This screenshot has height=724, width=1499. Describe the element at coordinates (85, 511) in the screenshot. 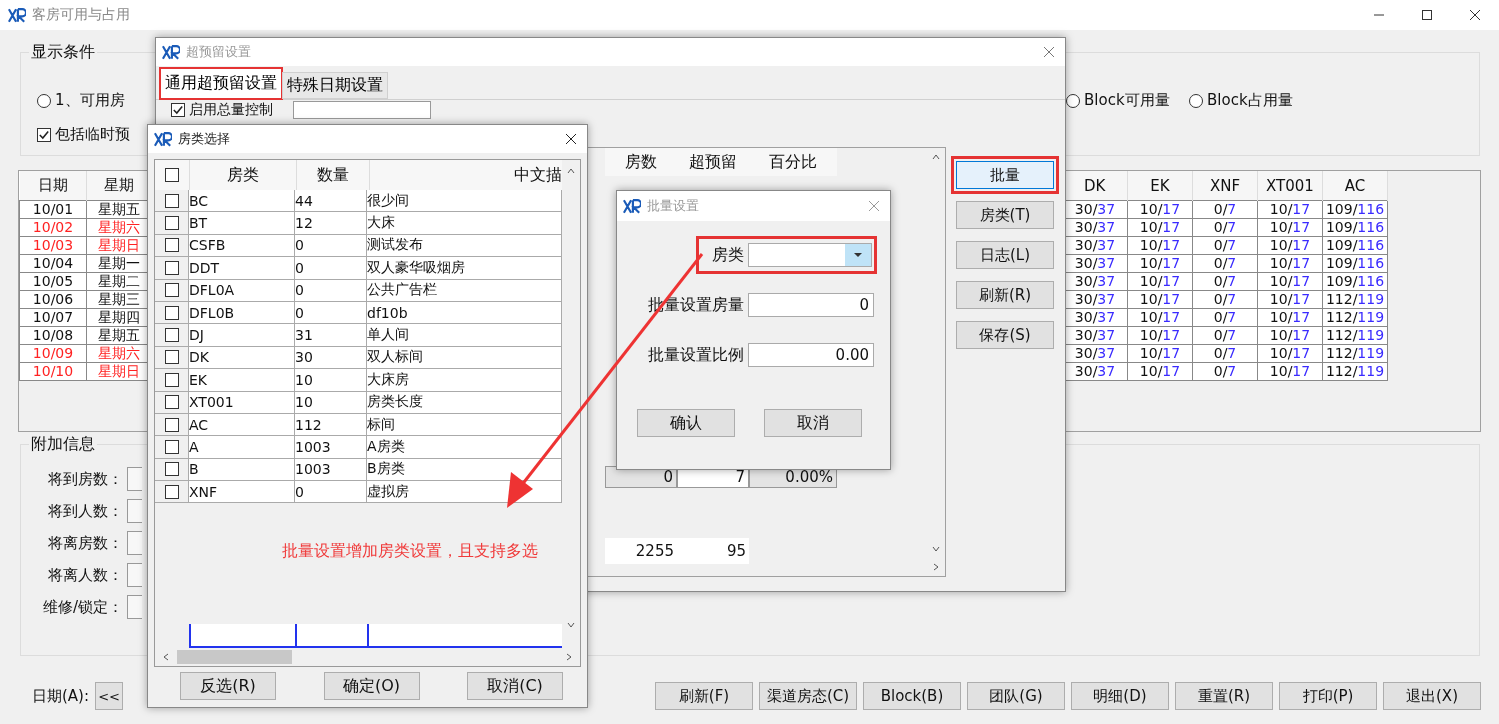

I see `field-label: 将到人数：` at that location.